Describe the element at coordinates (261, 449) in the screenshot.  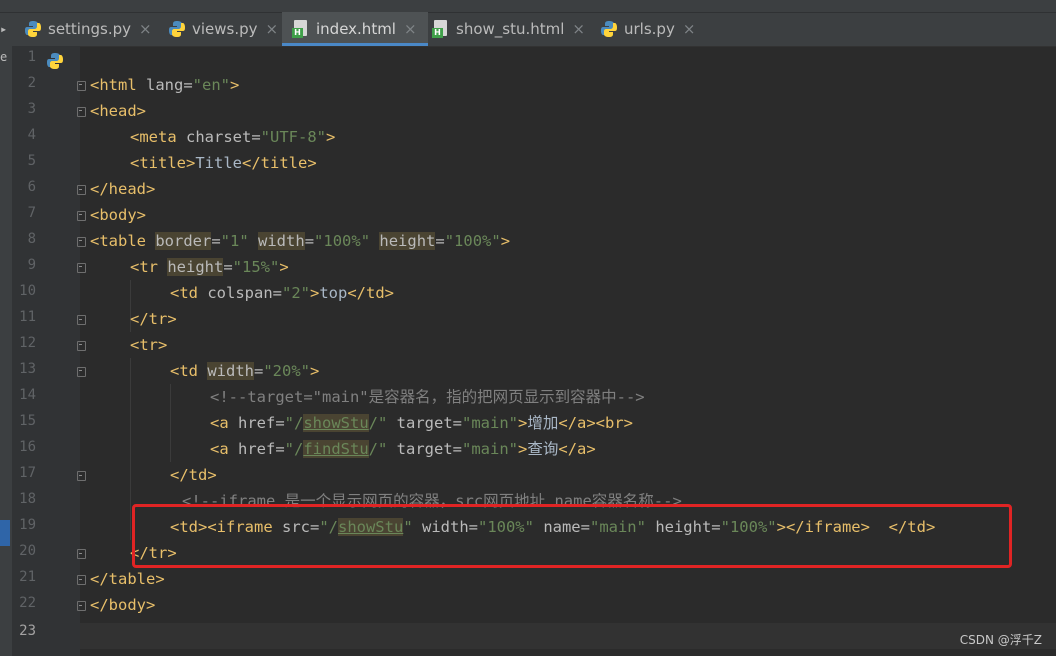
I see `code-token: href=` at that location.